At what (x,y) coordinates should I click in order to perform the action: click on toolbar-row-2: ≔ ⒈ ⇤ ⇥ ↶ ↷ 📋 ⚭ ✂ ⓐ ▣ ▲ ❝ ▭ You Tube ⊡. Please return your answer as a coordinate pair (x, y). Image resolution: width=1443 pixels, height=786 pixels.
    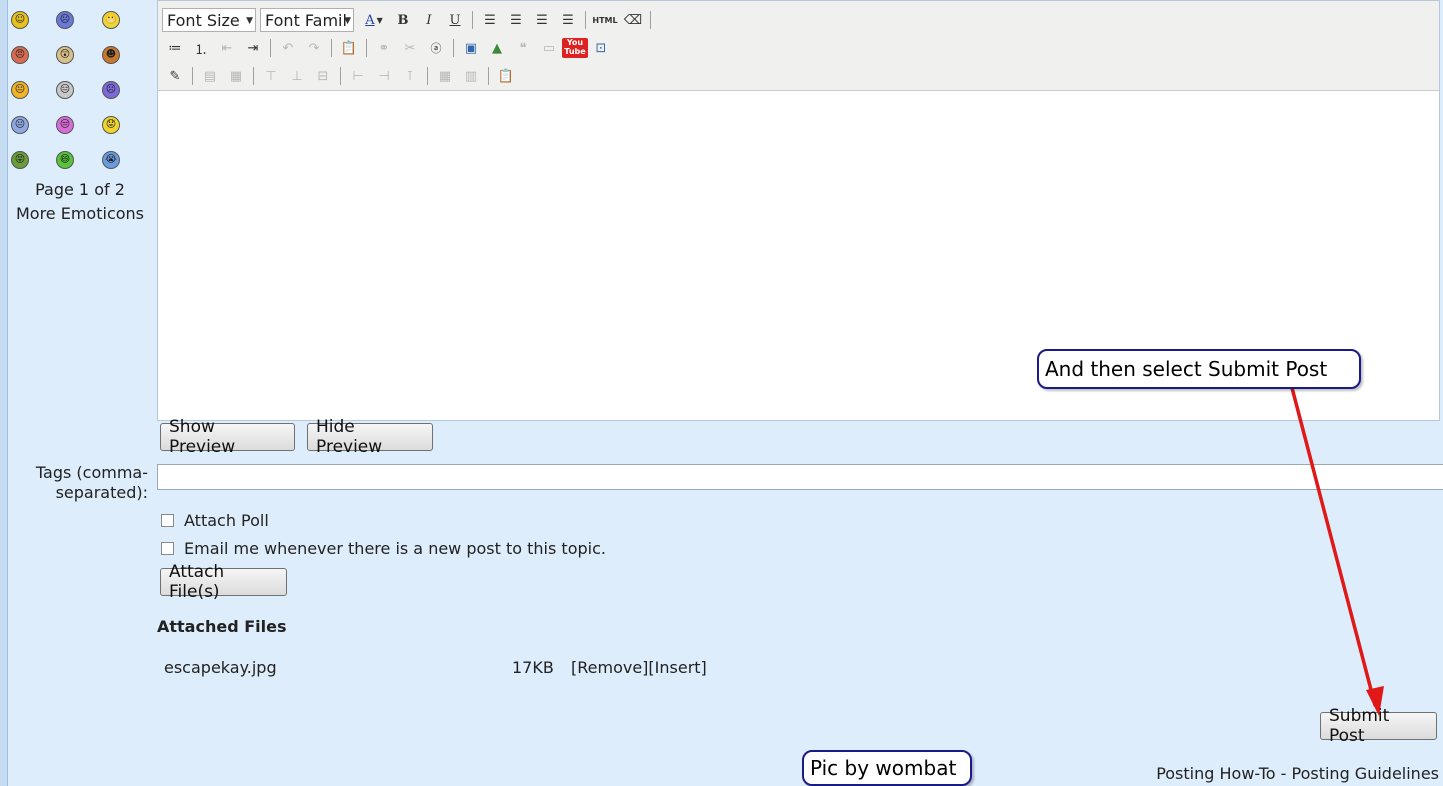
    Looking at the image, I should click on (388, 48).